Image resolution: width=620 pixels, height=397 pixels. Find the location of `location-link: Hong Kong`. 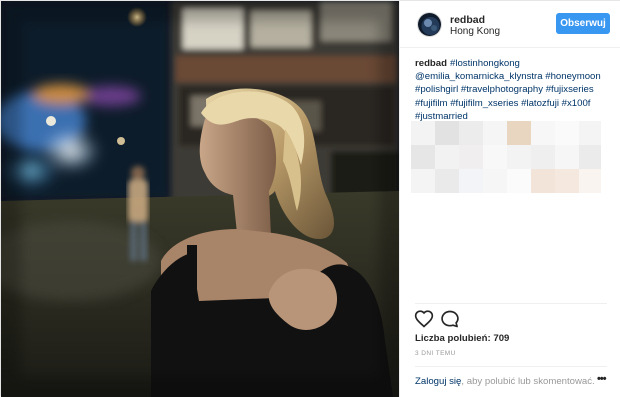

location-link: Hong Kong is located at coordinates (475, 31).